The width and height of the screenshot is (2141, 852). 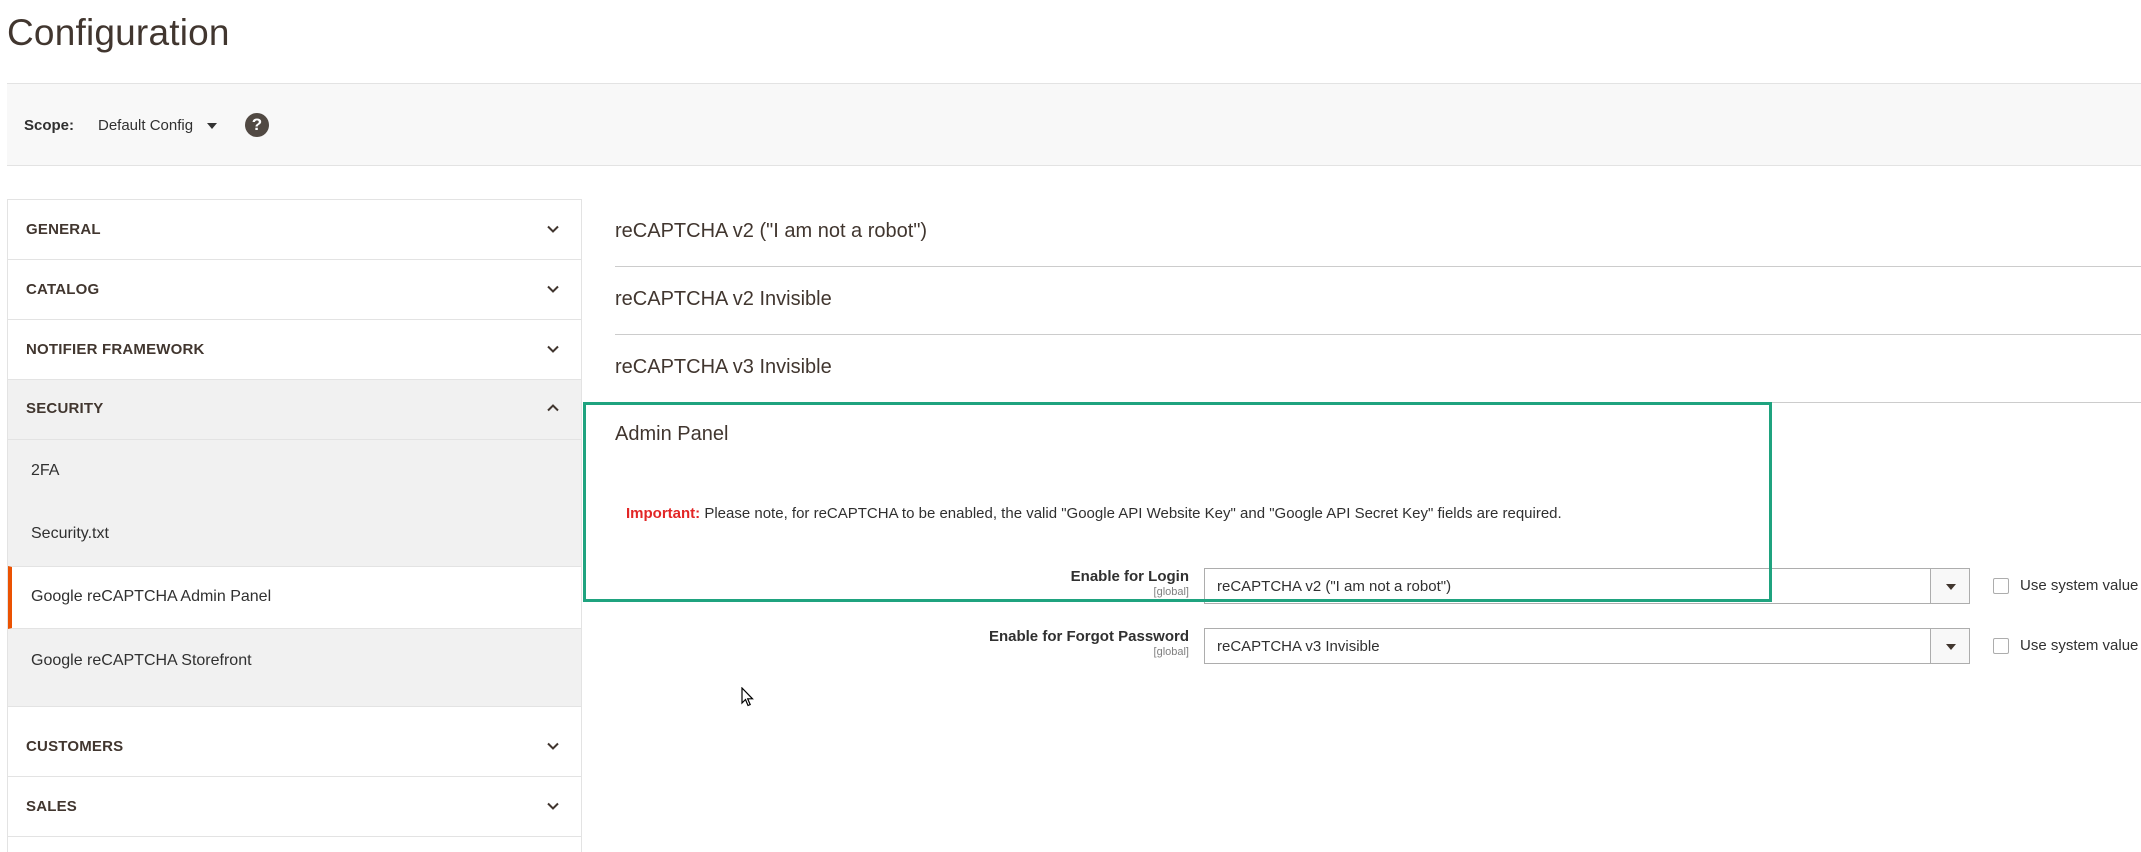 I want to click on tab-label: CUSTOMERS, so click(x=75, y=746).